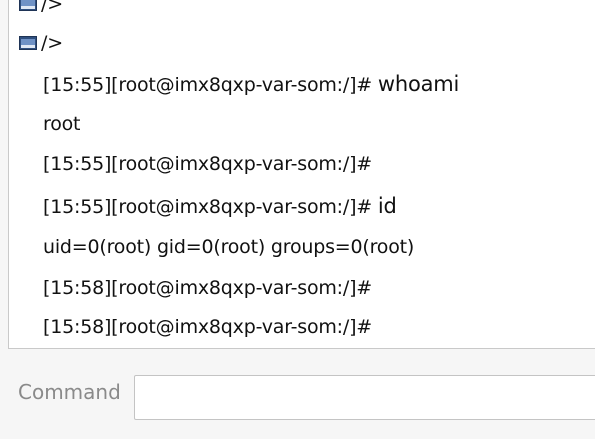  I want to click on terminal-line: root, so click(61, 124).